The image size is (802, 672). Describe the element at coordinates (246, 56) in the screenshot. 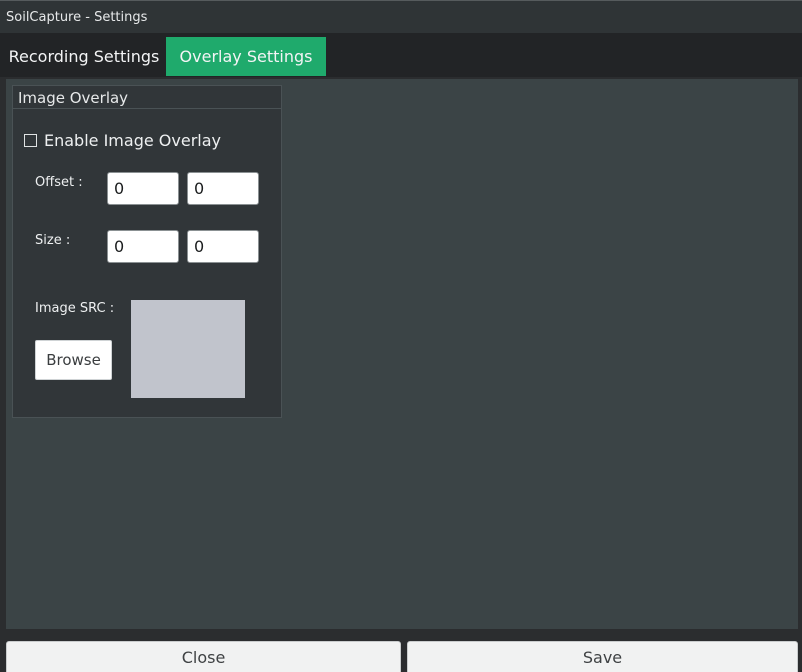

I see `tab-overlay-settings: Overlay Settings` at that location.